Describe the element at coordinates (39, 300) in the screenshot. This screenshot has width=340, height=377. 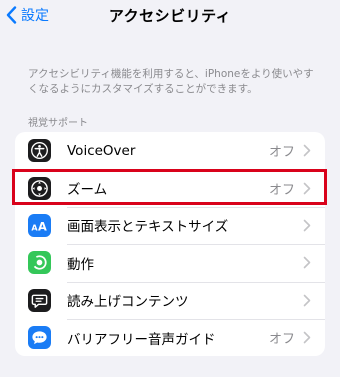
I see `spoken-content-icon` at that location.